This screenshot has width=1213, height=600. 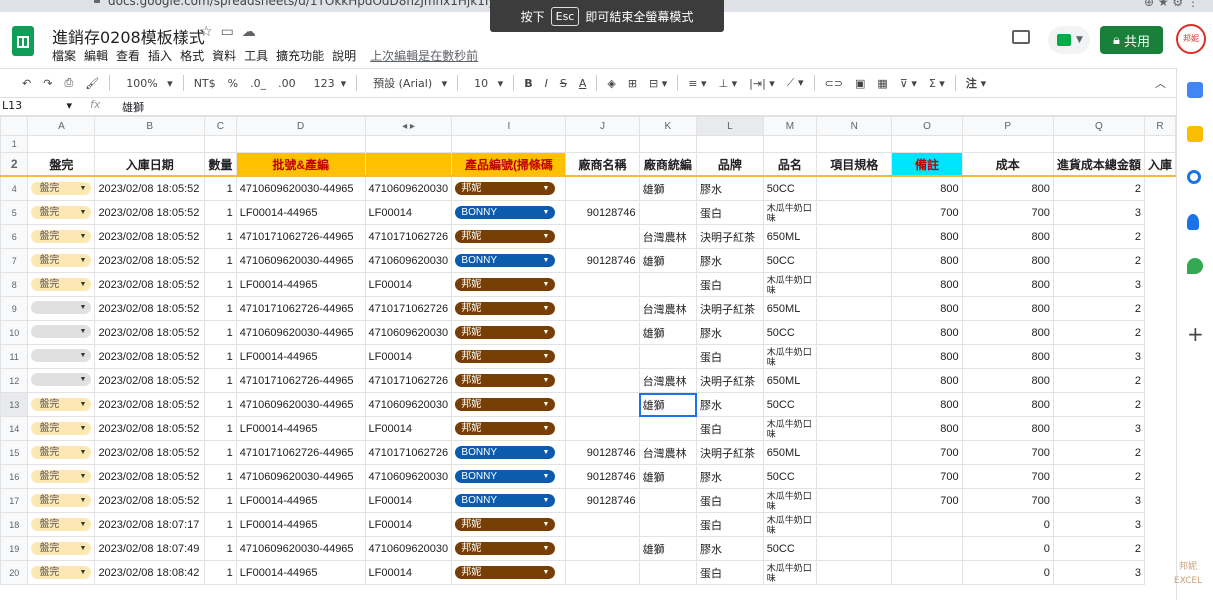 What do you see at coordinates (224, 55) in the screenshot?
I see `menu-data: 資料` at bounding box center [224, 55].